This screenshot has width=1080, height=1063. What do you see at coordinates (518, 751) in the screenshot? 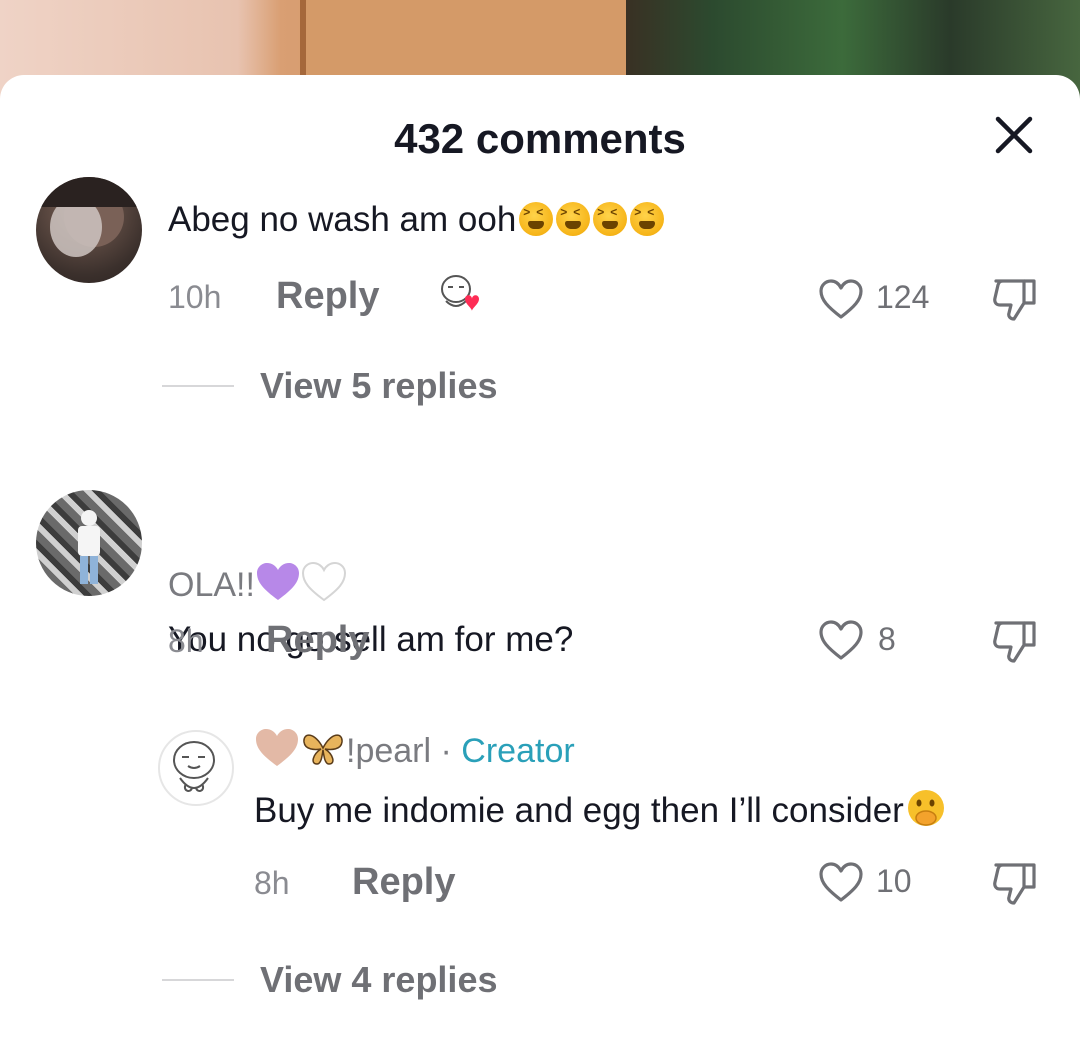
I see `creator-label: Creator` at bounding box center [518, 751].